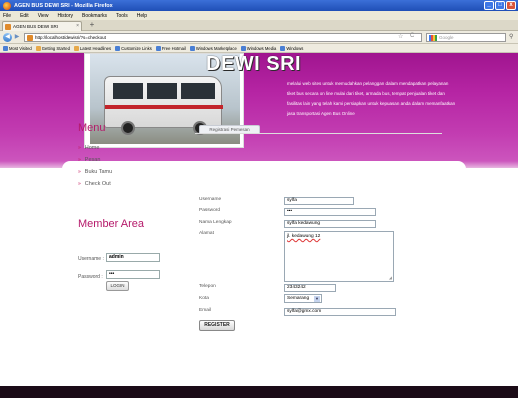 The width and height of the screenshot is (518, 398). I want to click on nama-lengkap-label: Nama Lengkap, so click(215, 222).